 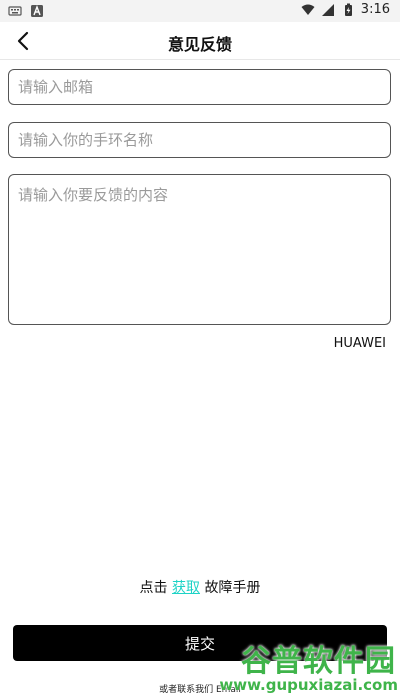 I want to click on status-left, so click(x=26, y=11).